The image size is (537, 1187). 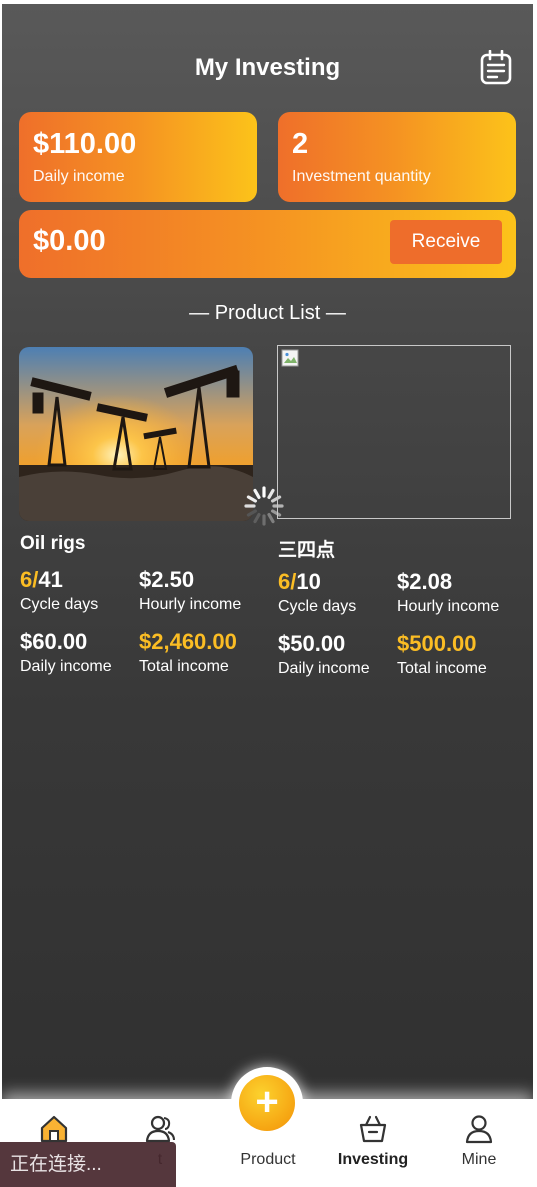 I want to click on header: My Investing, so click(x=267, y=69).